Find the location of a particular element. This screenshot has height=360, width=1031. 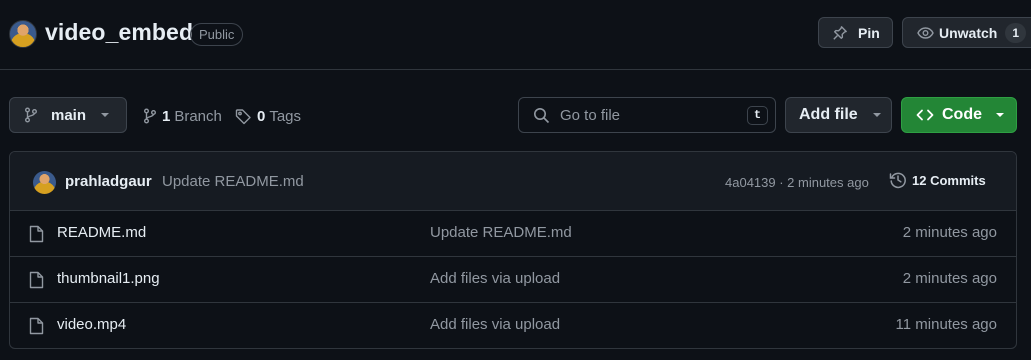

go-to-file-input: Go to file is located at coordinates (647, 115).